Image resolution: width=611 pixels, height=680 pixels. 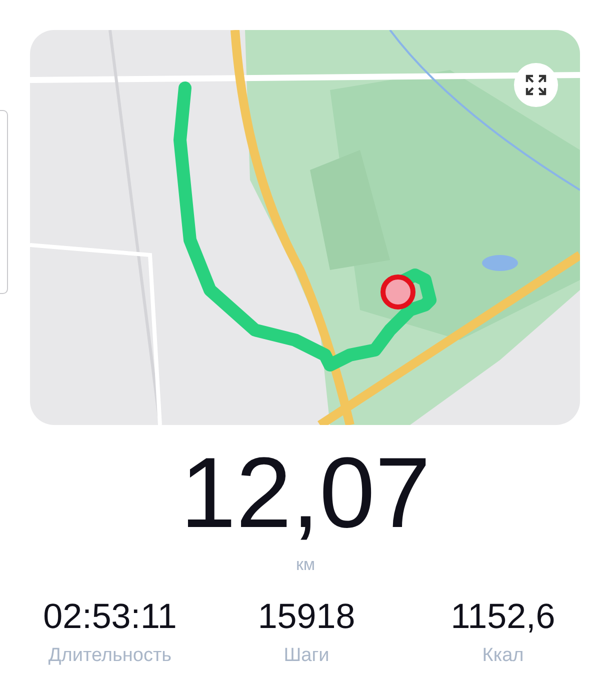 I want to click on stat-label: Ккал, so click(x=503, y=656).